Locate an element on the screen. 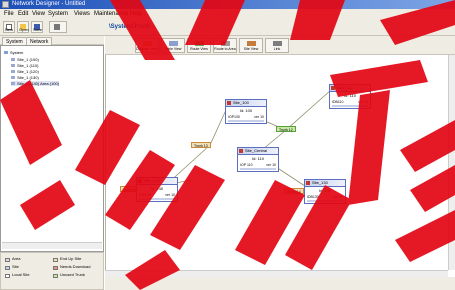  site-node-sub: IOP 110 is located at coordinates (246, 165).